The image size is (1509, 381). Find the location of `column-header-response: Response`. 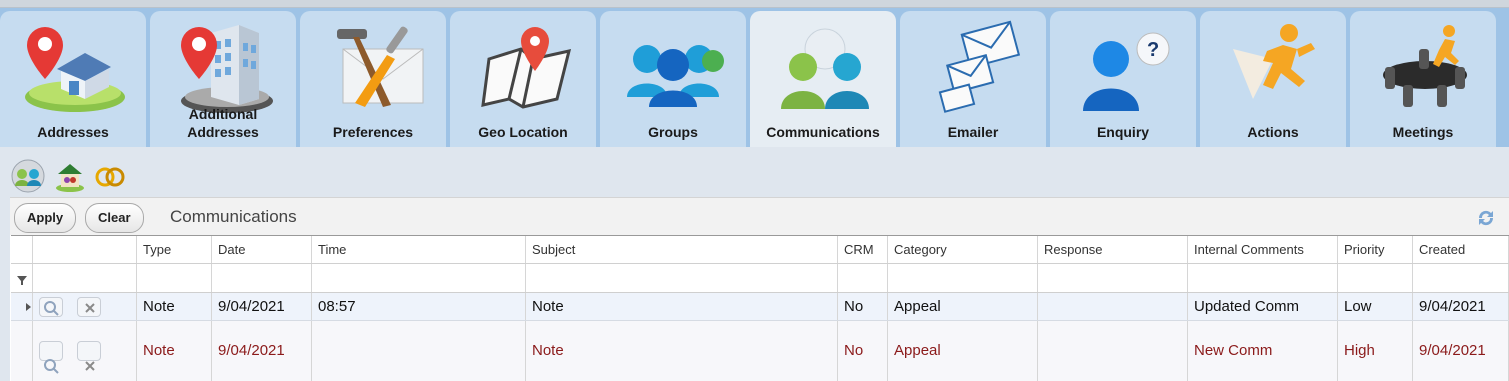

column-header-response: Response is located at coordinates (1113, 249).